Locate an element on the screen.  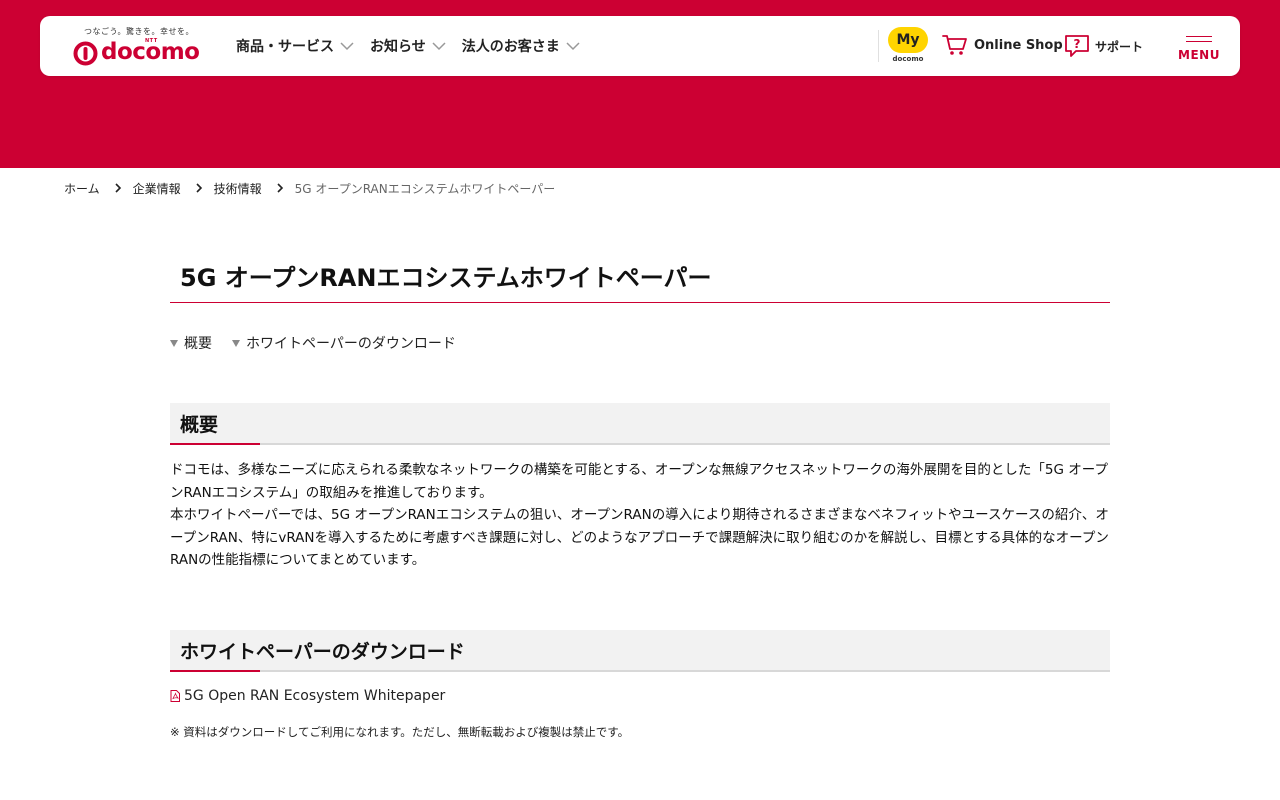
menu-button: MENU is located at coordinates (1199, 49).